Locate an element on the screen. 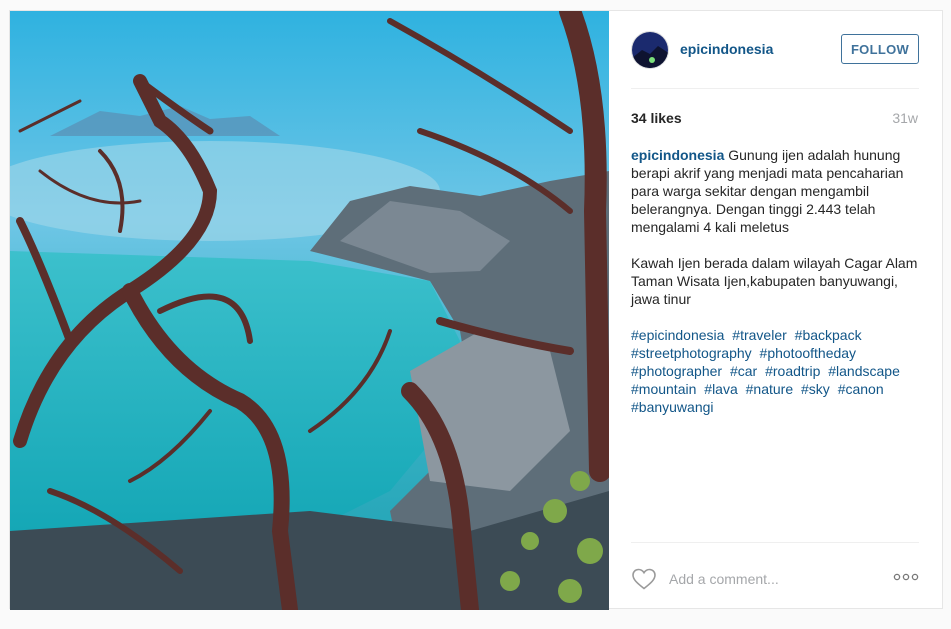 Image resolution: width=951 pixels, height=629 pixels. hashtag: #lava is located at coordinates (720, 389).